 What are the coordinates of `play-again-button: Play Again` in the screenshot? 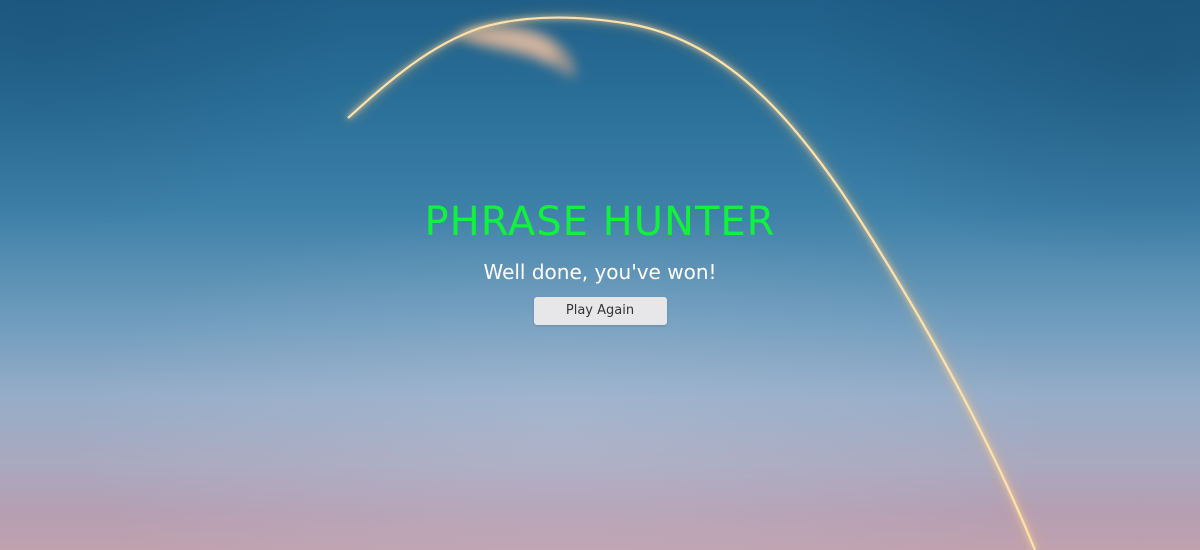 It's located at (600, 311).